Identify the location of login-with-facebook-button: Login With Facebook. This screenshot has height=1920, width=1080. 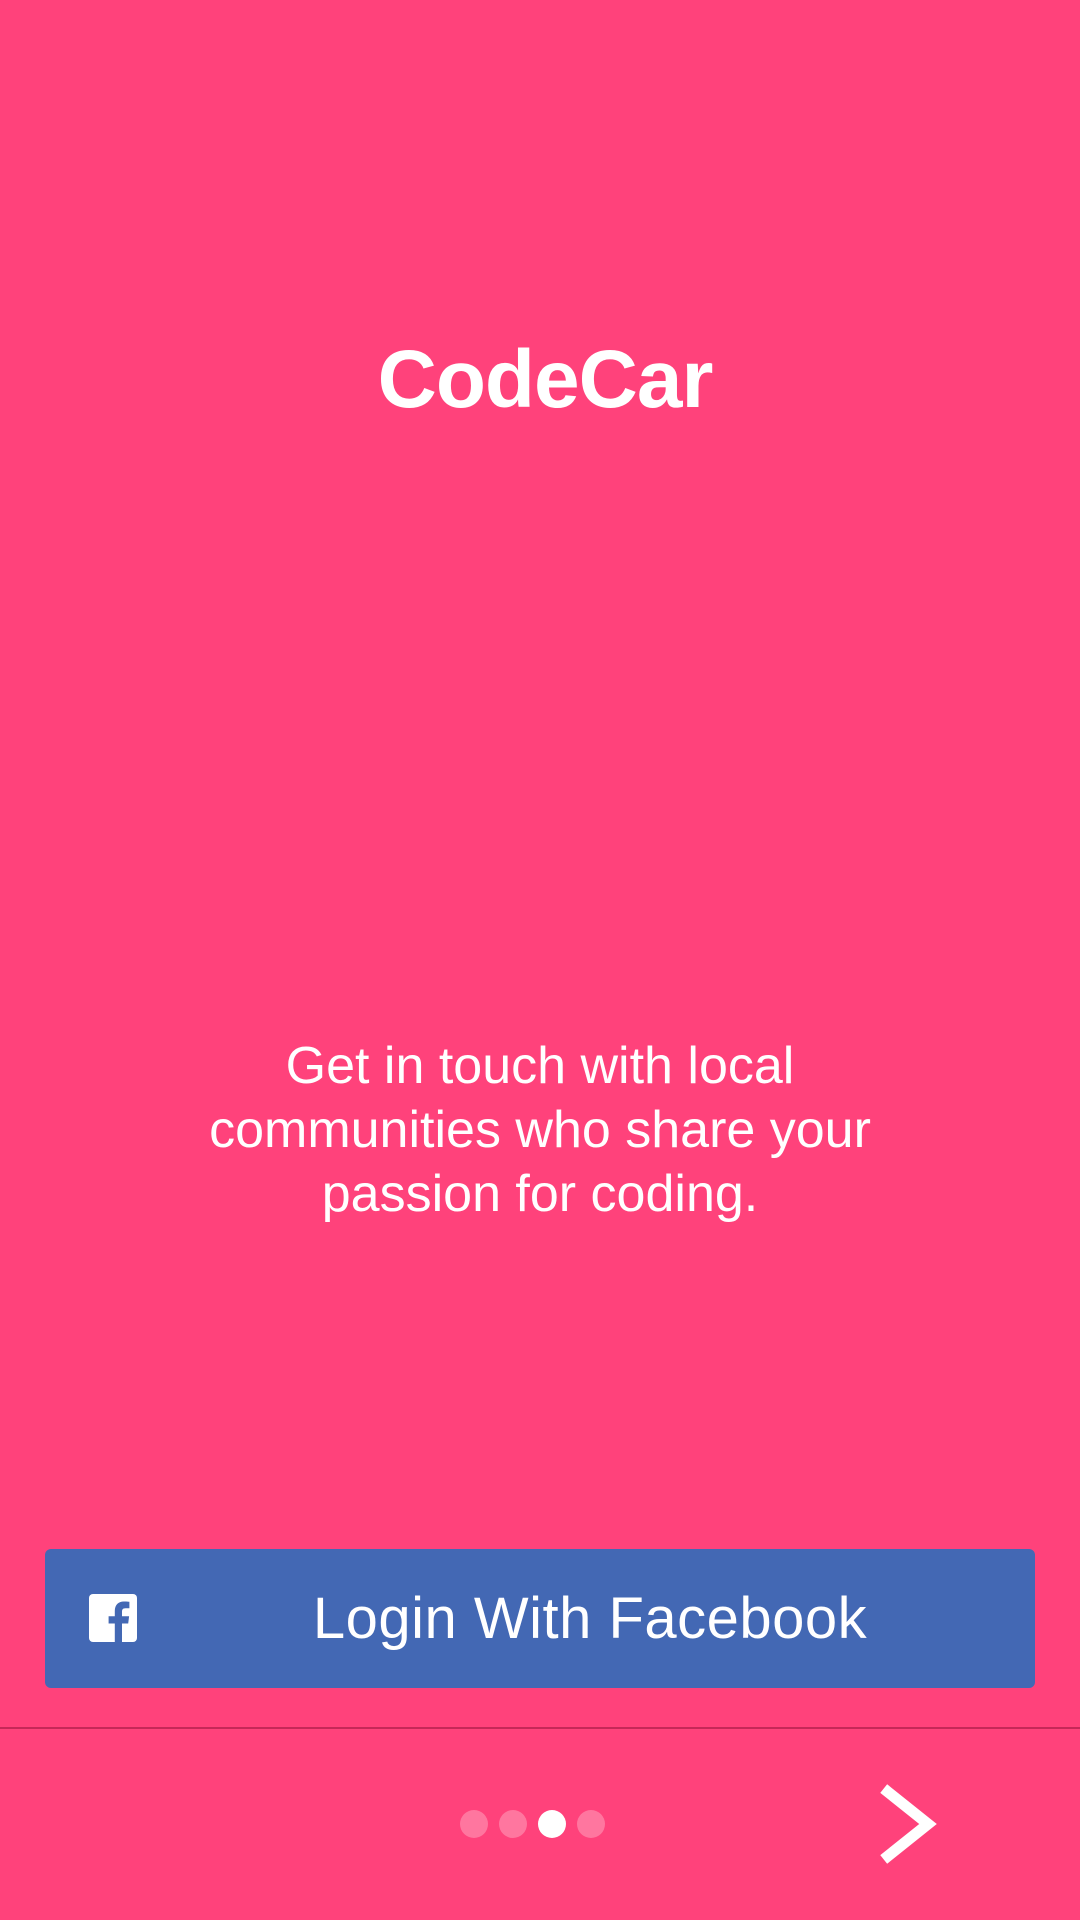
(540, 1618).